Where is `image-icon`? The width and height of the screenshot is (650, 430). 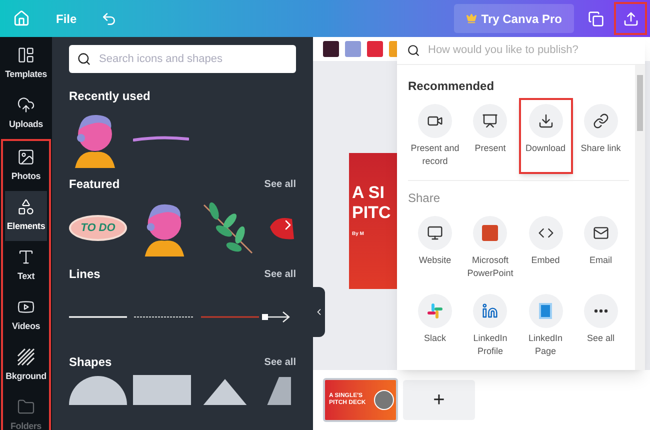
image-icon is located at coordinates (26, 157).